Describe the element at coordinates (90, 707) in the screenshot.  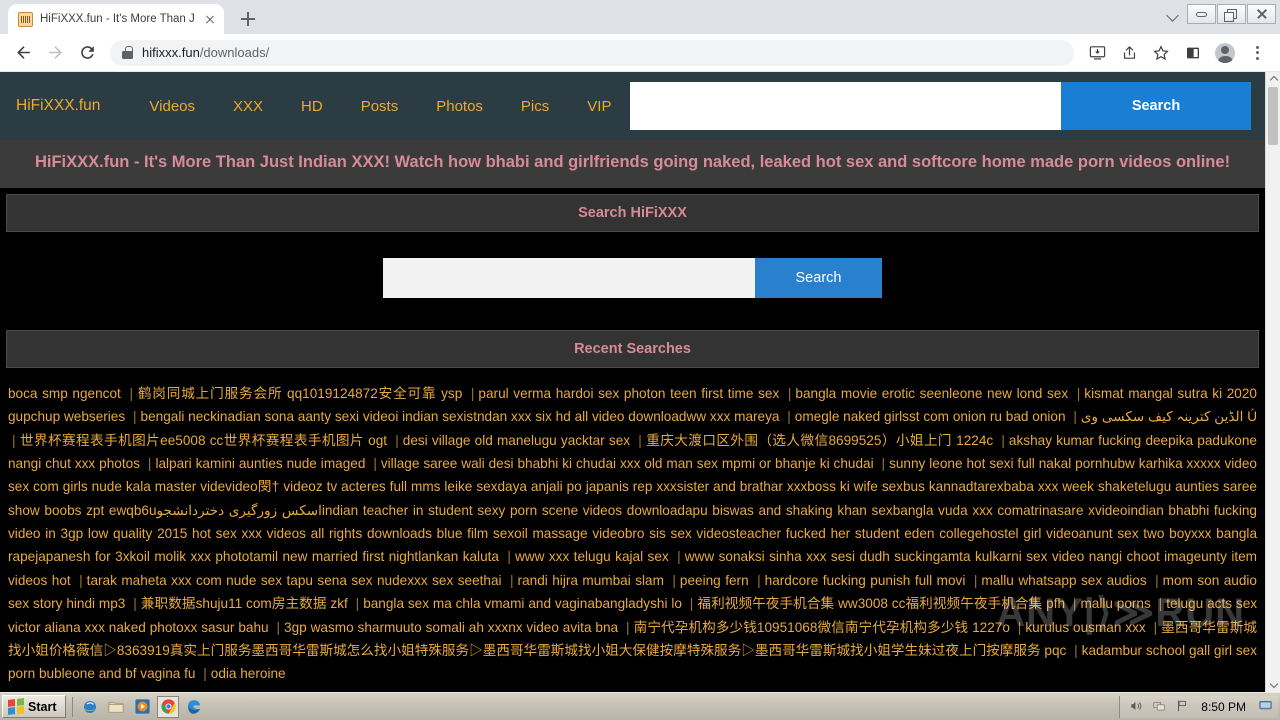
I see `internet-explorer-icon` at that location.